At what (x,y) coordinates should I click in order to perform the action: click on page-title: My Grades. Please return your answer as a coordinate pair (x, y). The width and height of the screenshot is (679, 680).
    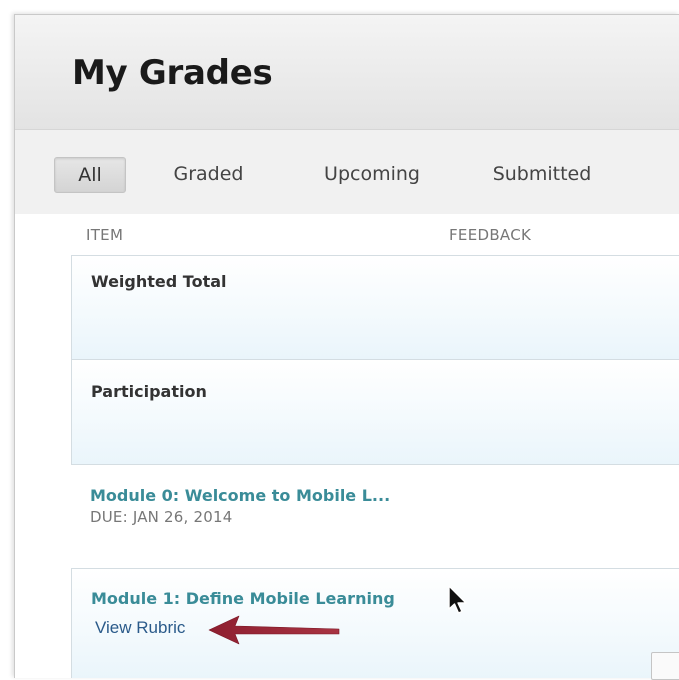
    Looking at the image, I should click on (172, 73).